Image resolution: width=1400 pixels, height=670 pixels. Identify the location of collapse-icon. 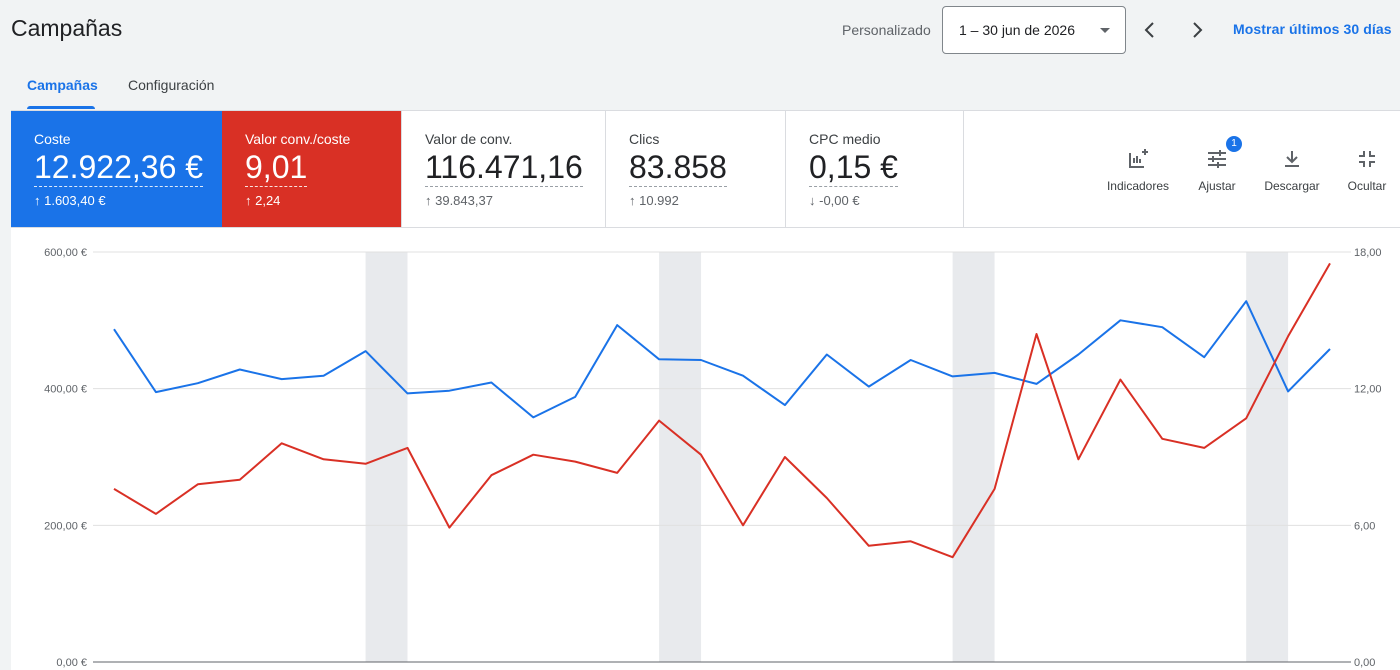
(1367, 159).